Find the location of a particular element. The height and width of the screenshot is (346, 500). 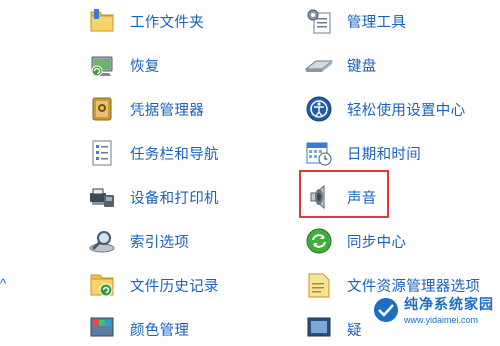

troubleshoot-icon is located at coordinates (319, 327).